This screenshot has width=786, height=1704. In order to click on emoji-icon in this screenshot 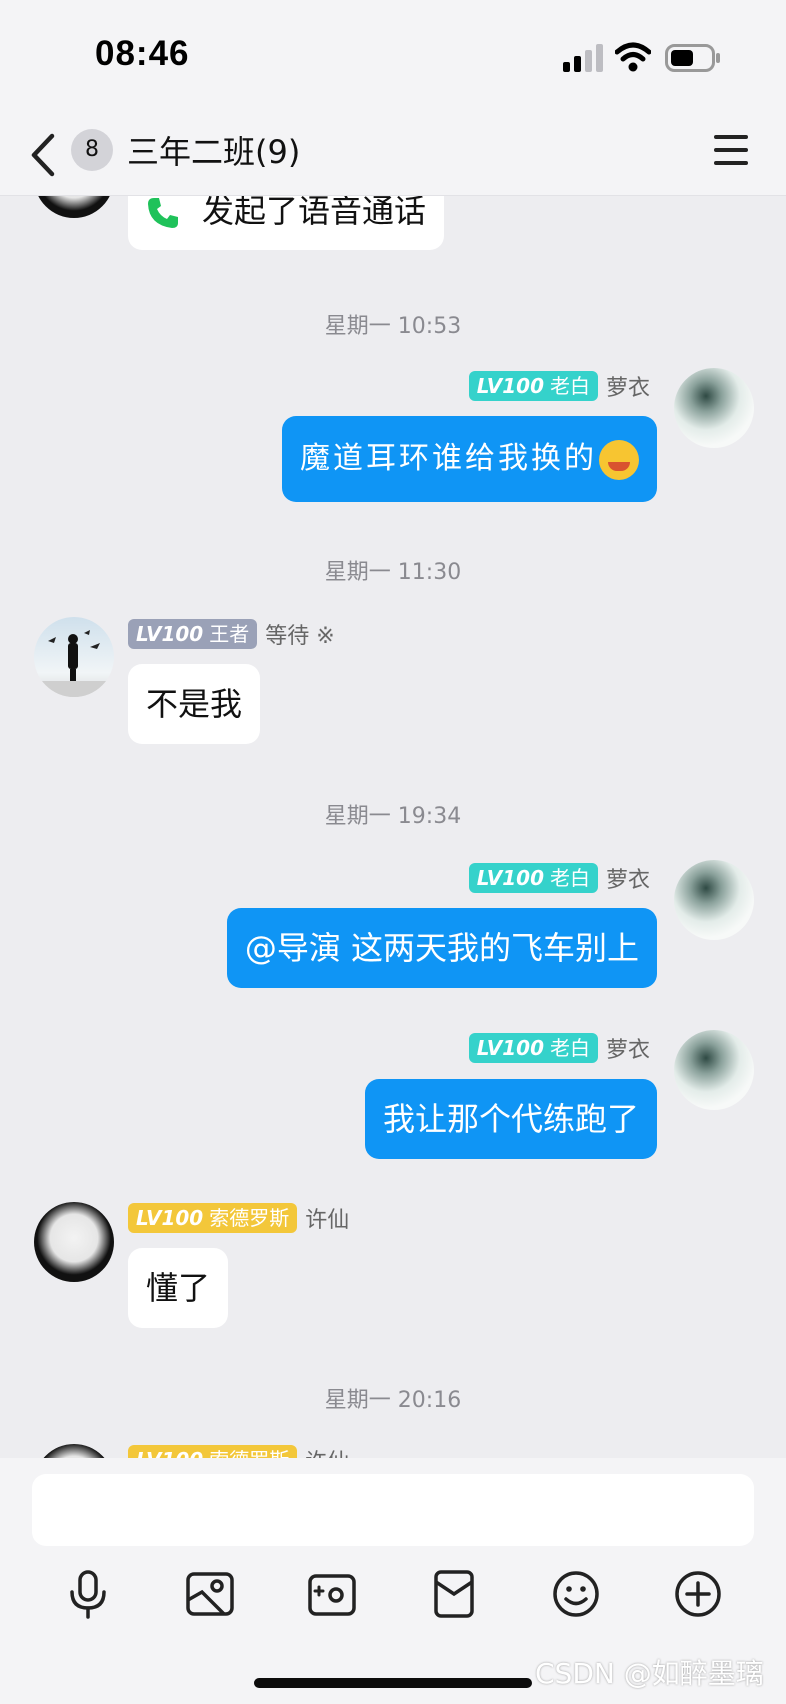, I will do `click(576, 1594)`.